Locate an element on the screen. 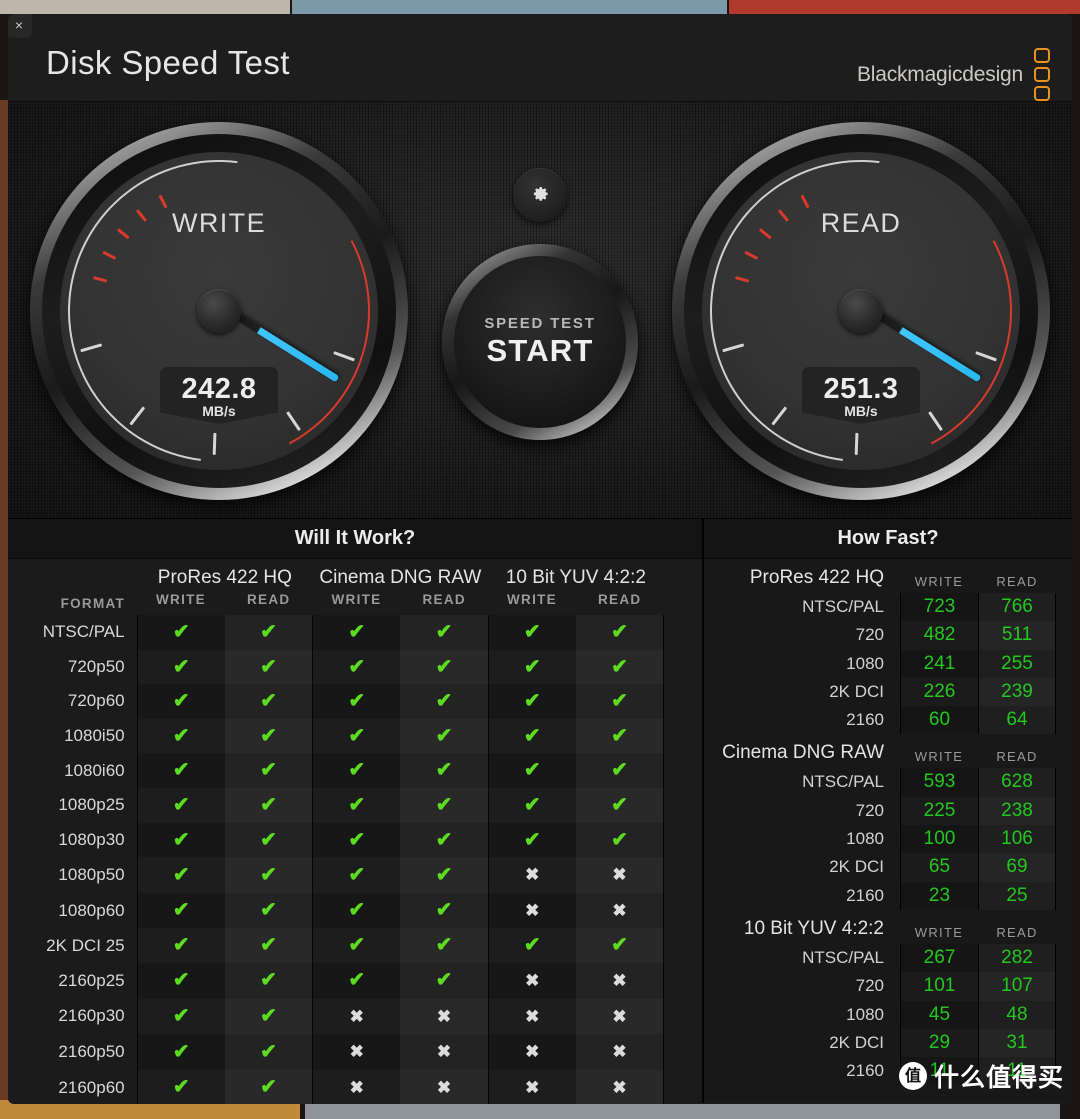 The height and width of the screenshot is (1119, 1080). gear-icon is located at coordinates (540, 194).